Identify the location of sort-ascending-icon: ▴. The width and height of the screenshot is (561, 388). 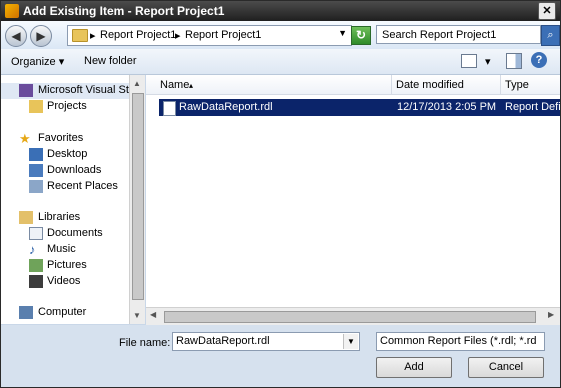
(191, 85).